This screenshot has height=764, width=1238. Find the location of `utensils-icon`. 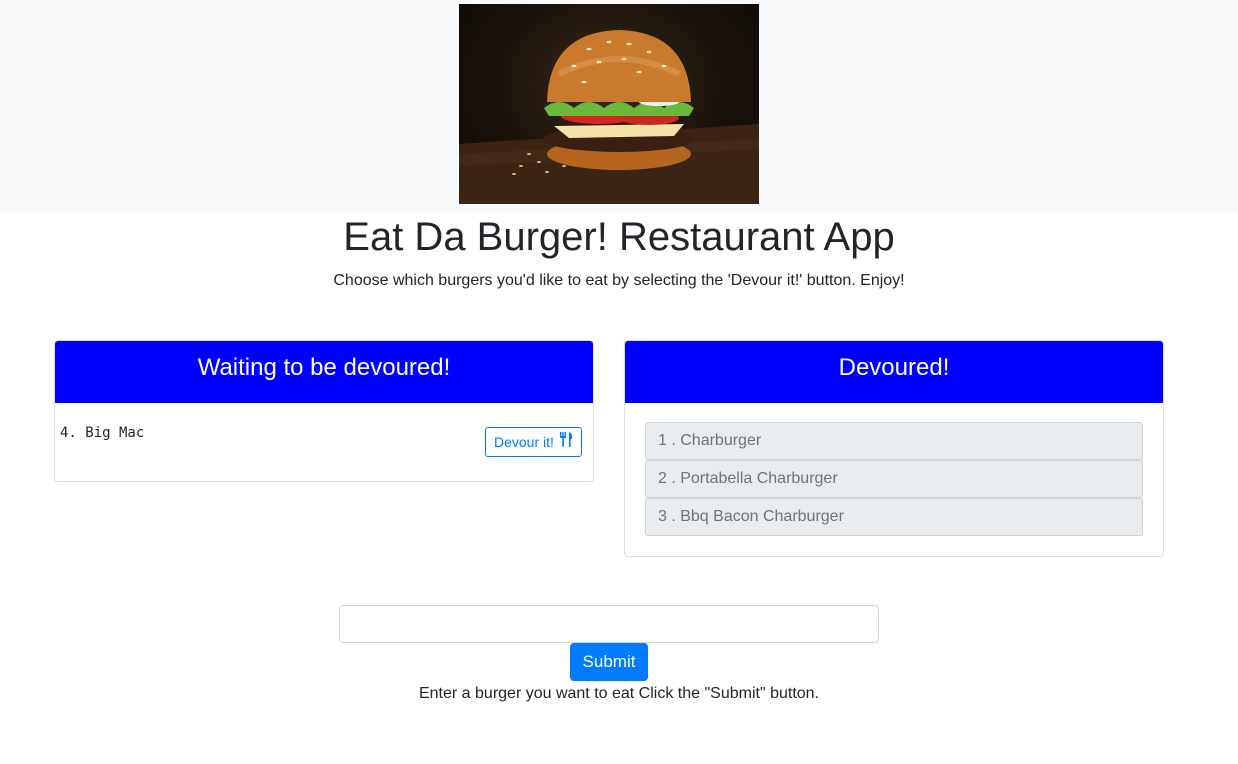

utensils-icon is located at coordinates (566, 442).